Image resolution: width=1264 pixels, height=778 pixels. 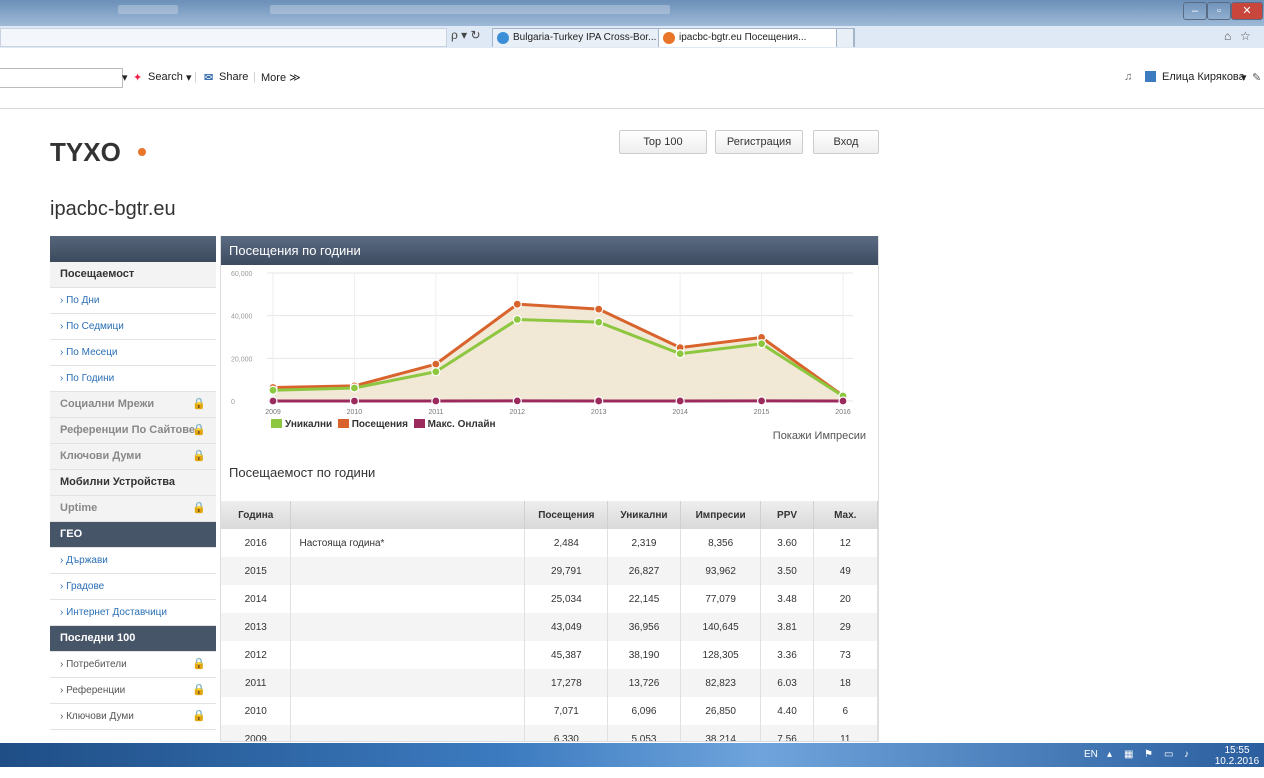 What do you see at coordinates (133, 353) in the screenshot?
I see `sidebar-item: › По Месеци` at bounding box center [133, 353].